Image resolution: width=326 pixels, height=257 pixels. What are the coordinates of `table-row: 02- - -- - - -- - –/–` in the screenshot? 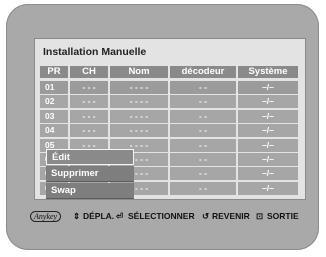 It's located at (169, 102).